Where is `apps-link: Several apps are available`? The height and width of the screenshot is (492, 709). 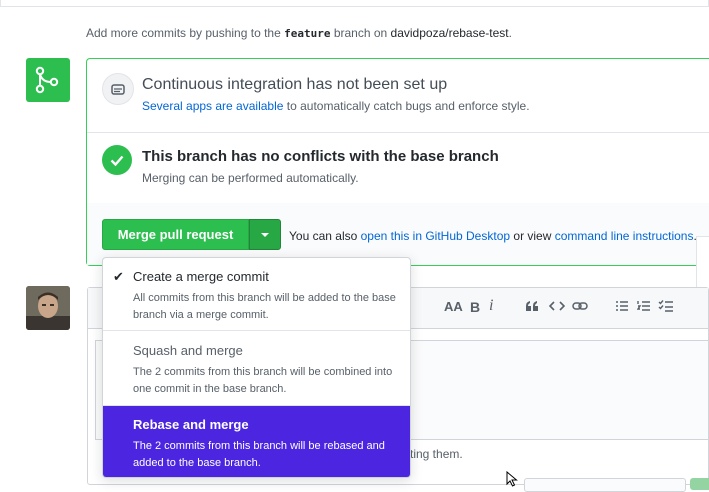
apps-link: Several apps are available is located at coordinates (212, 106).